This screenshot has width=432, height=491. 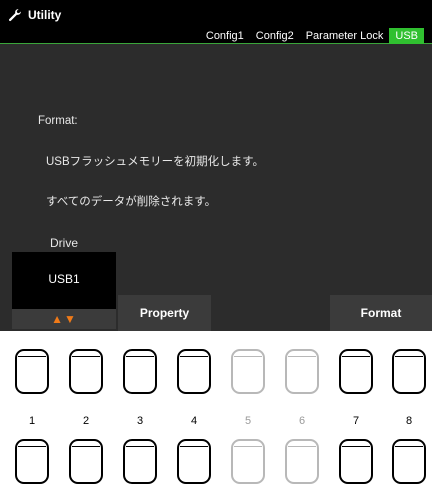 I want to click on tab-bar: Config1 Config2 Parameter Lock USB, so click(x=312, y=36).